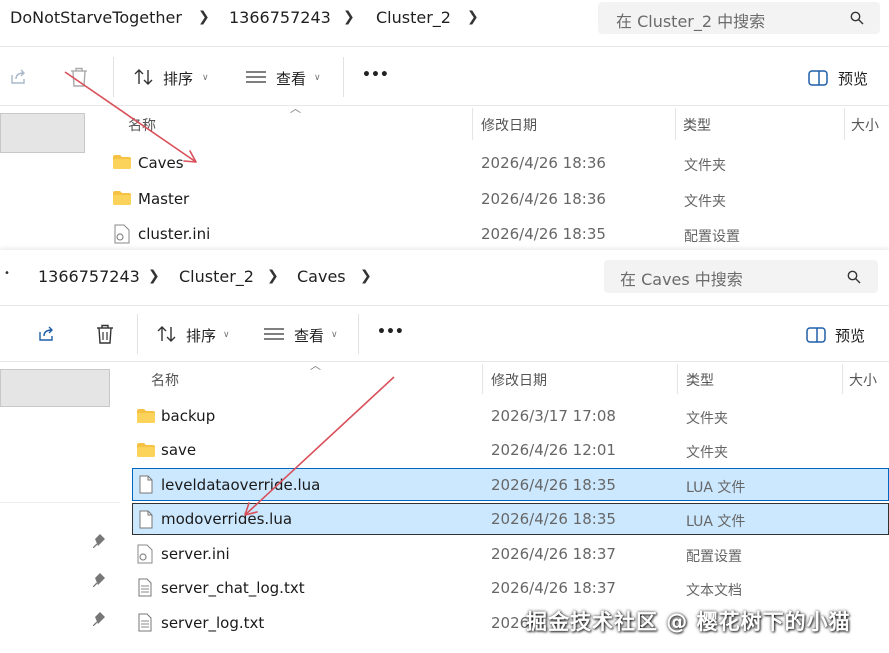  I want to click on watermark: 掘金技术社区 @ 樱花树下的小猫, so click(688, 622).